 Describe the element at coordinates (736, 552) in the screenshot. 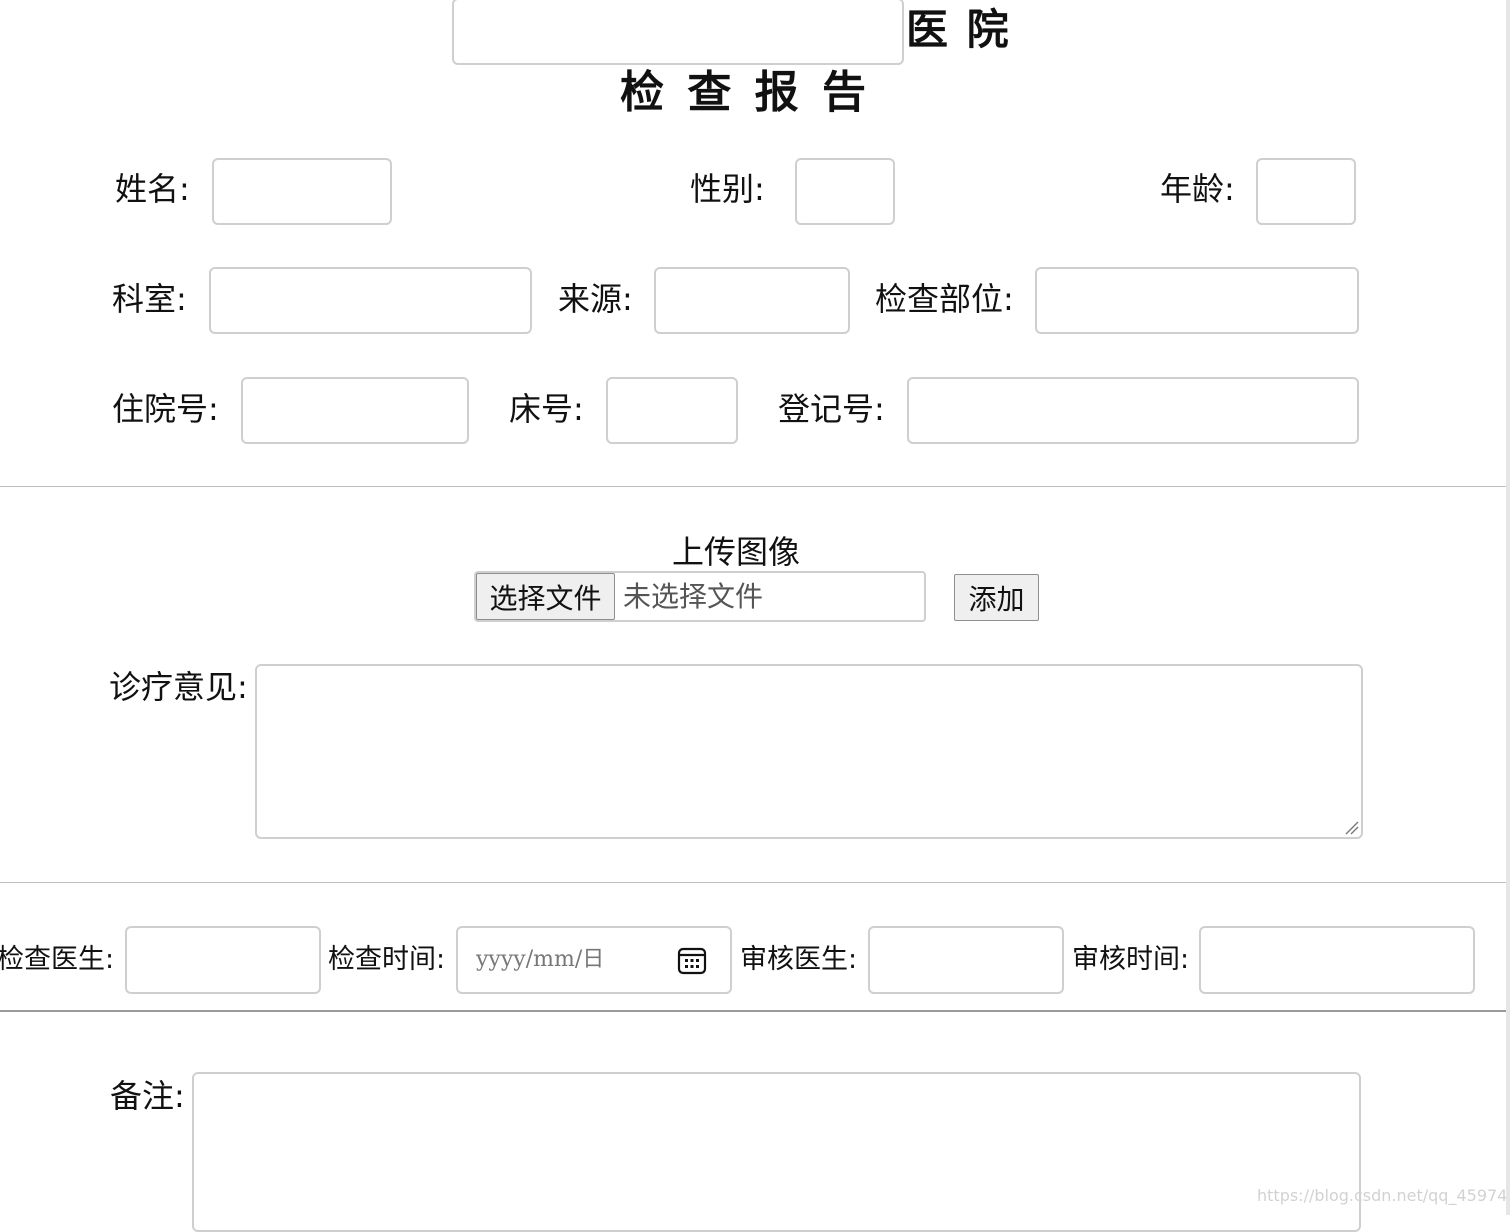

I see `upload-title: 上传图像` at that location.